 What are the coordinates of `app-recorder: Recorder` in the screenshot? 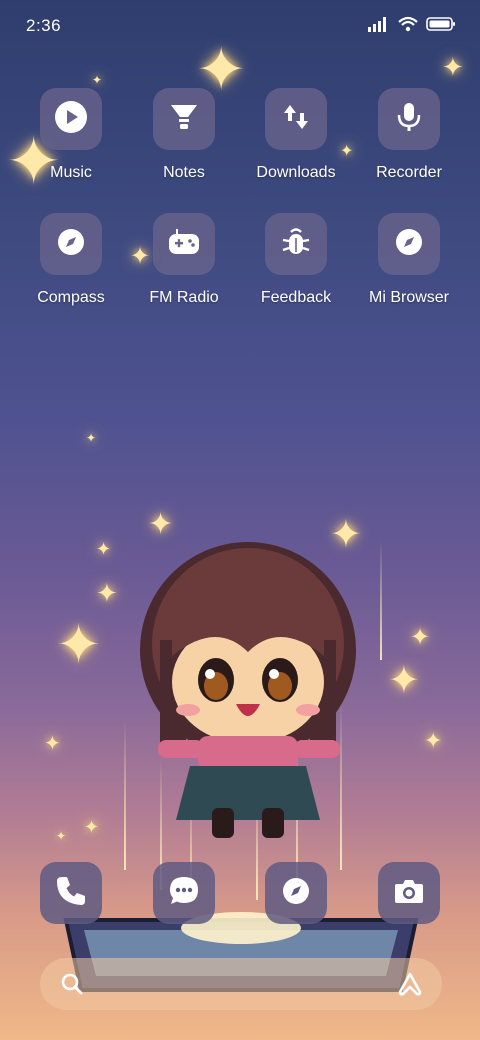 It's located at (409, 135).